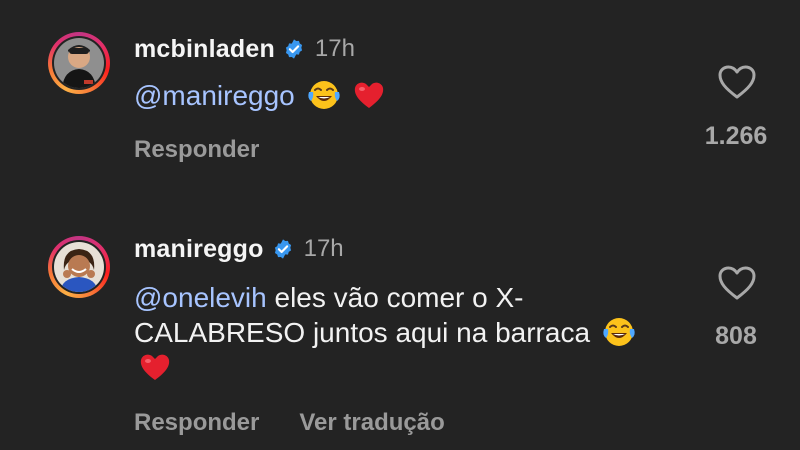 Image resolution: width=800 pixels, height=450 pixels. What do you see at coordinates (404, 95) in the screenshot?
I see `comment-text: @manireggo` at bounding box center [404, 95].